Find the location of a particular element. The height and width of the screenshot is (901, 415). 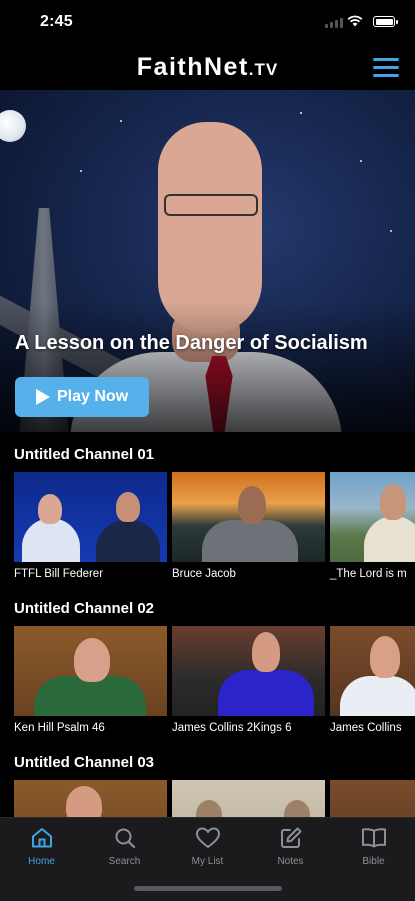

channel-title: Untitled Channel 01 is located at coordinates (84, 454).